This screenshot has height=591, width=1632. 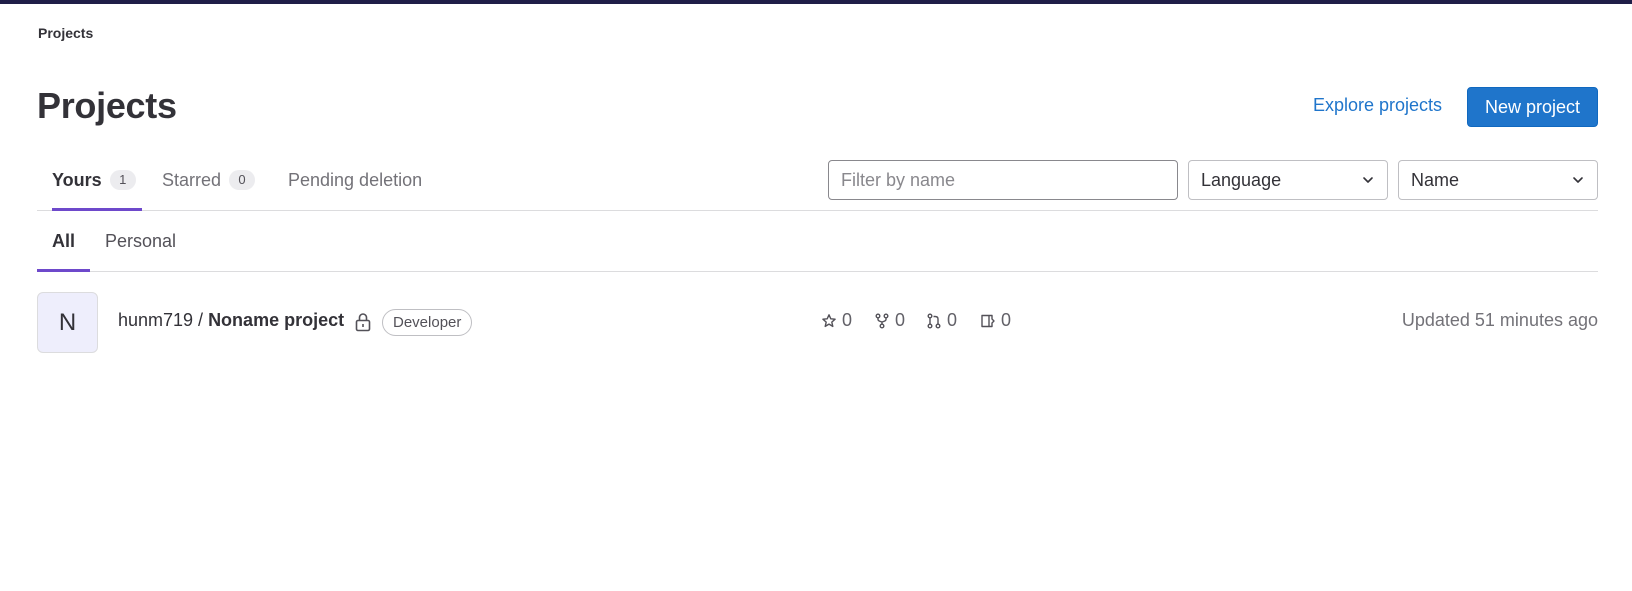 What do you see at coordinates (816, 2) in the screenshot?
I see `top-bar` at bounding box center [816, 2].